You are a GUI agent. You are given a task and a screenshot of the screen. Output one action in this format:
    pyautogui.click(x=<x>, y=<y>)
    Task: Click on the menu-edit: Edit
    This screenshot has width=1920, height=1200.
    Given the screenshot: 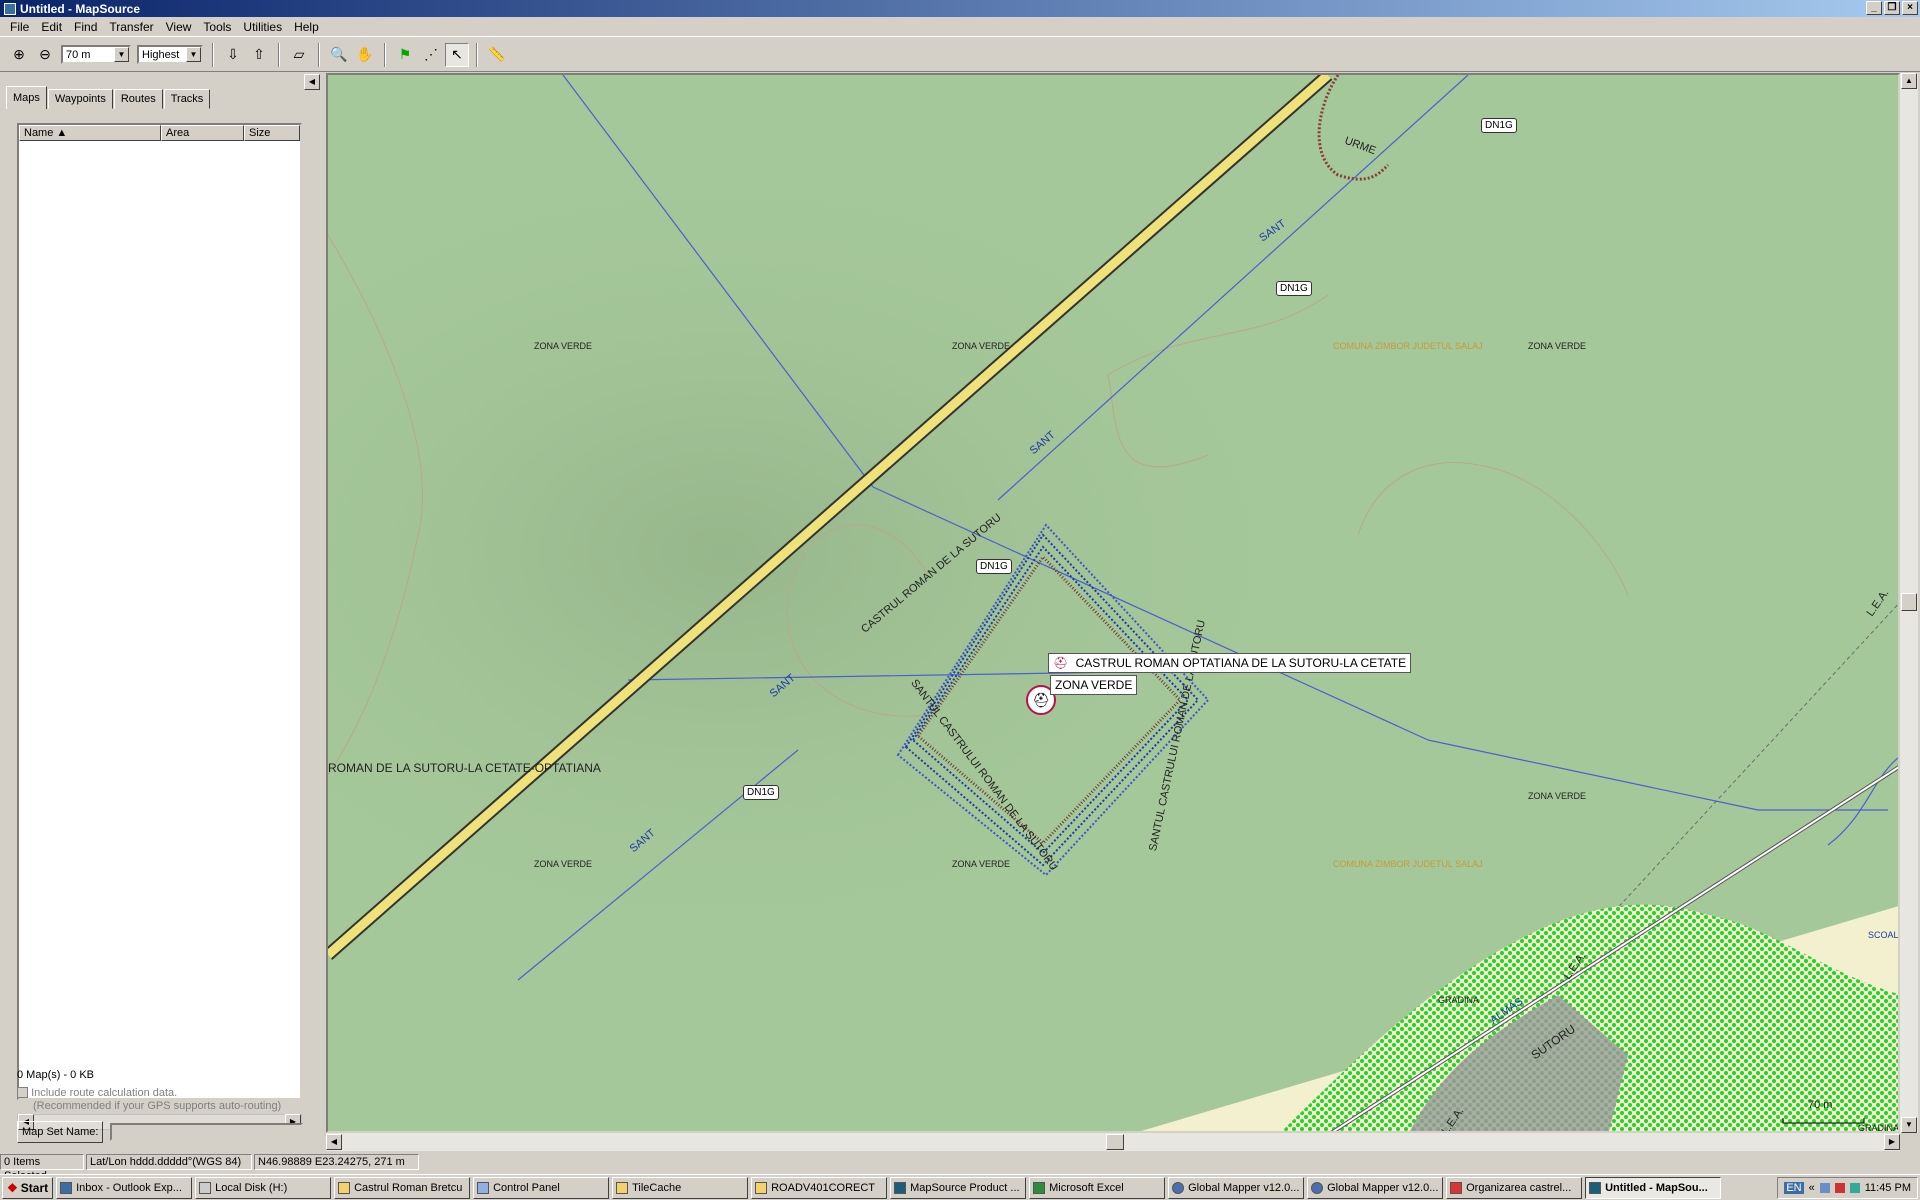 What is the action you would take?
    pyautogui.click(x=51, y=27)
    